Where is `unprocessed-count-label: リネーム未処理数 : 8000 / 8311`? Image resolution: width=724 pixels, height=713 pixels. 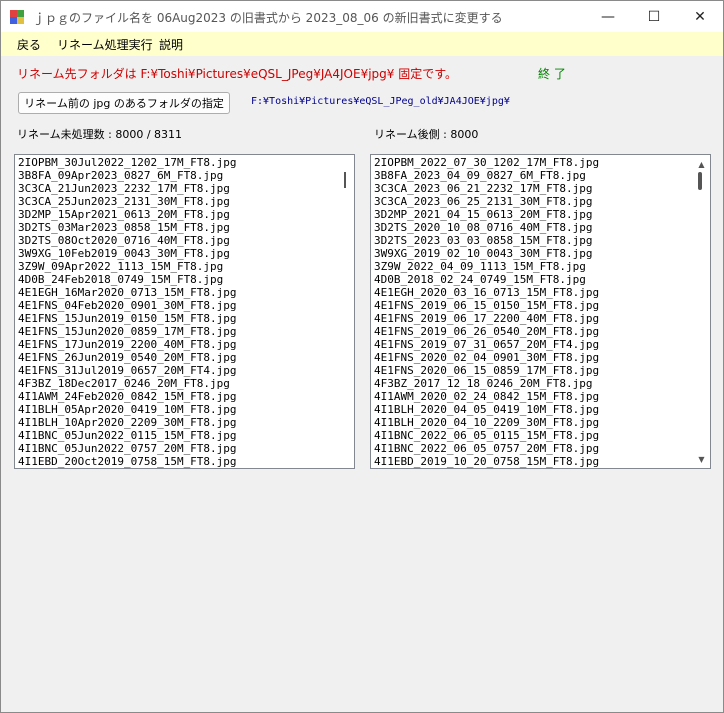
unprocessed-count-label: リネーム未処理数 : 8000 / 8311 is located at coordinates (100, 134).